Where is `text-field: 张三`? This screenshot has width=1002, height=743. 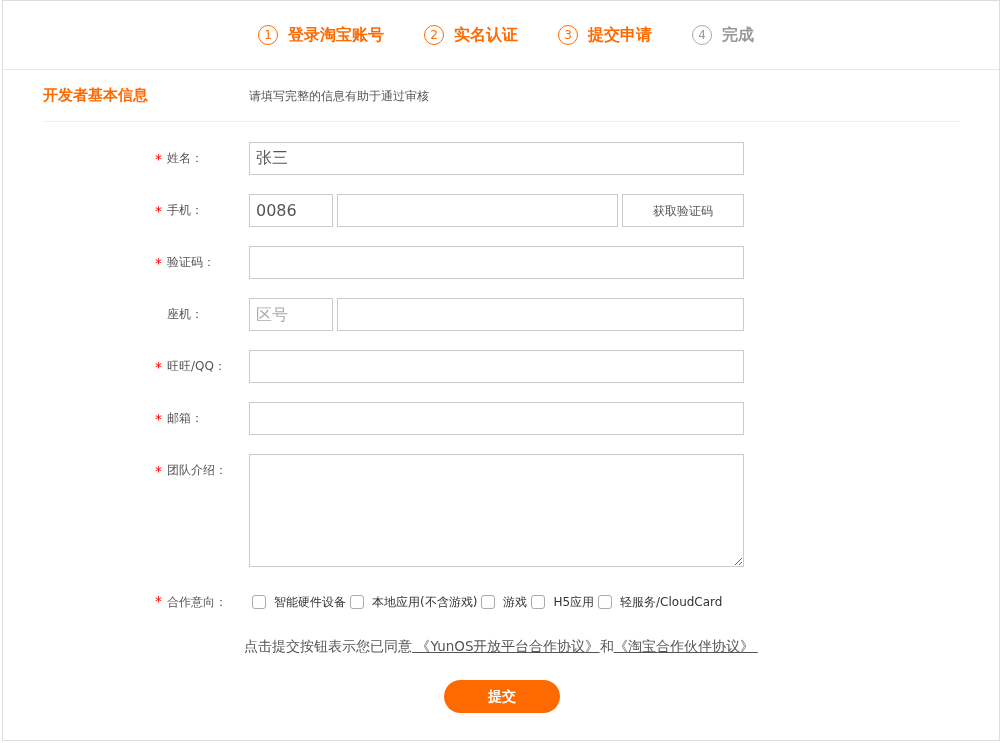 text-field: 张三 is located at coordinates (496, 158).